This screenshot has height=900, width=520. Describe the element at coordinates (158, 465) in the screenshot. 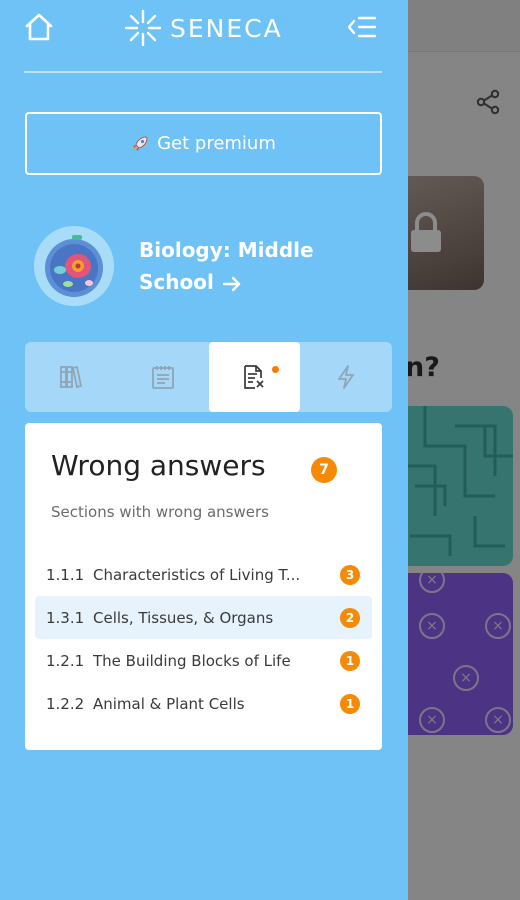

I see `panel-title: Wrong answers` at that location.